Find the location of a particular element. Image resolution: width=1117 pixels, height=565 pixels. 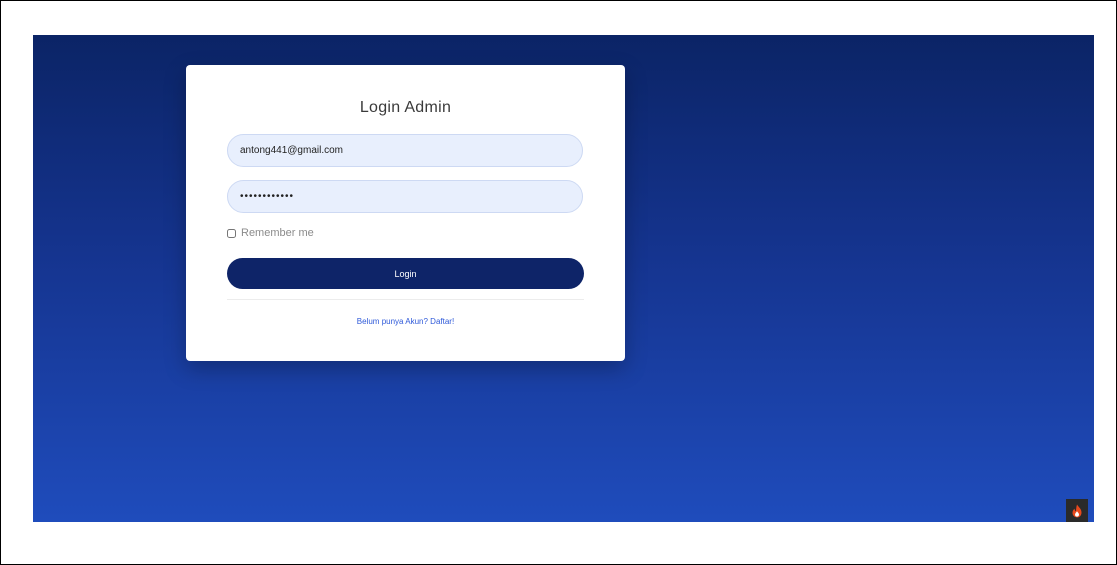

login-title: Login Admin is located at coordinates (405, 107).